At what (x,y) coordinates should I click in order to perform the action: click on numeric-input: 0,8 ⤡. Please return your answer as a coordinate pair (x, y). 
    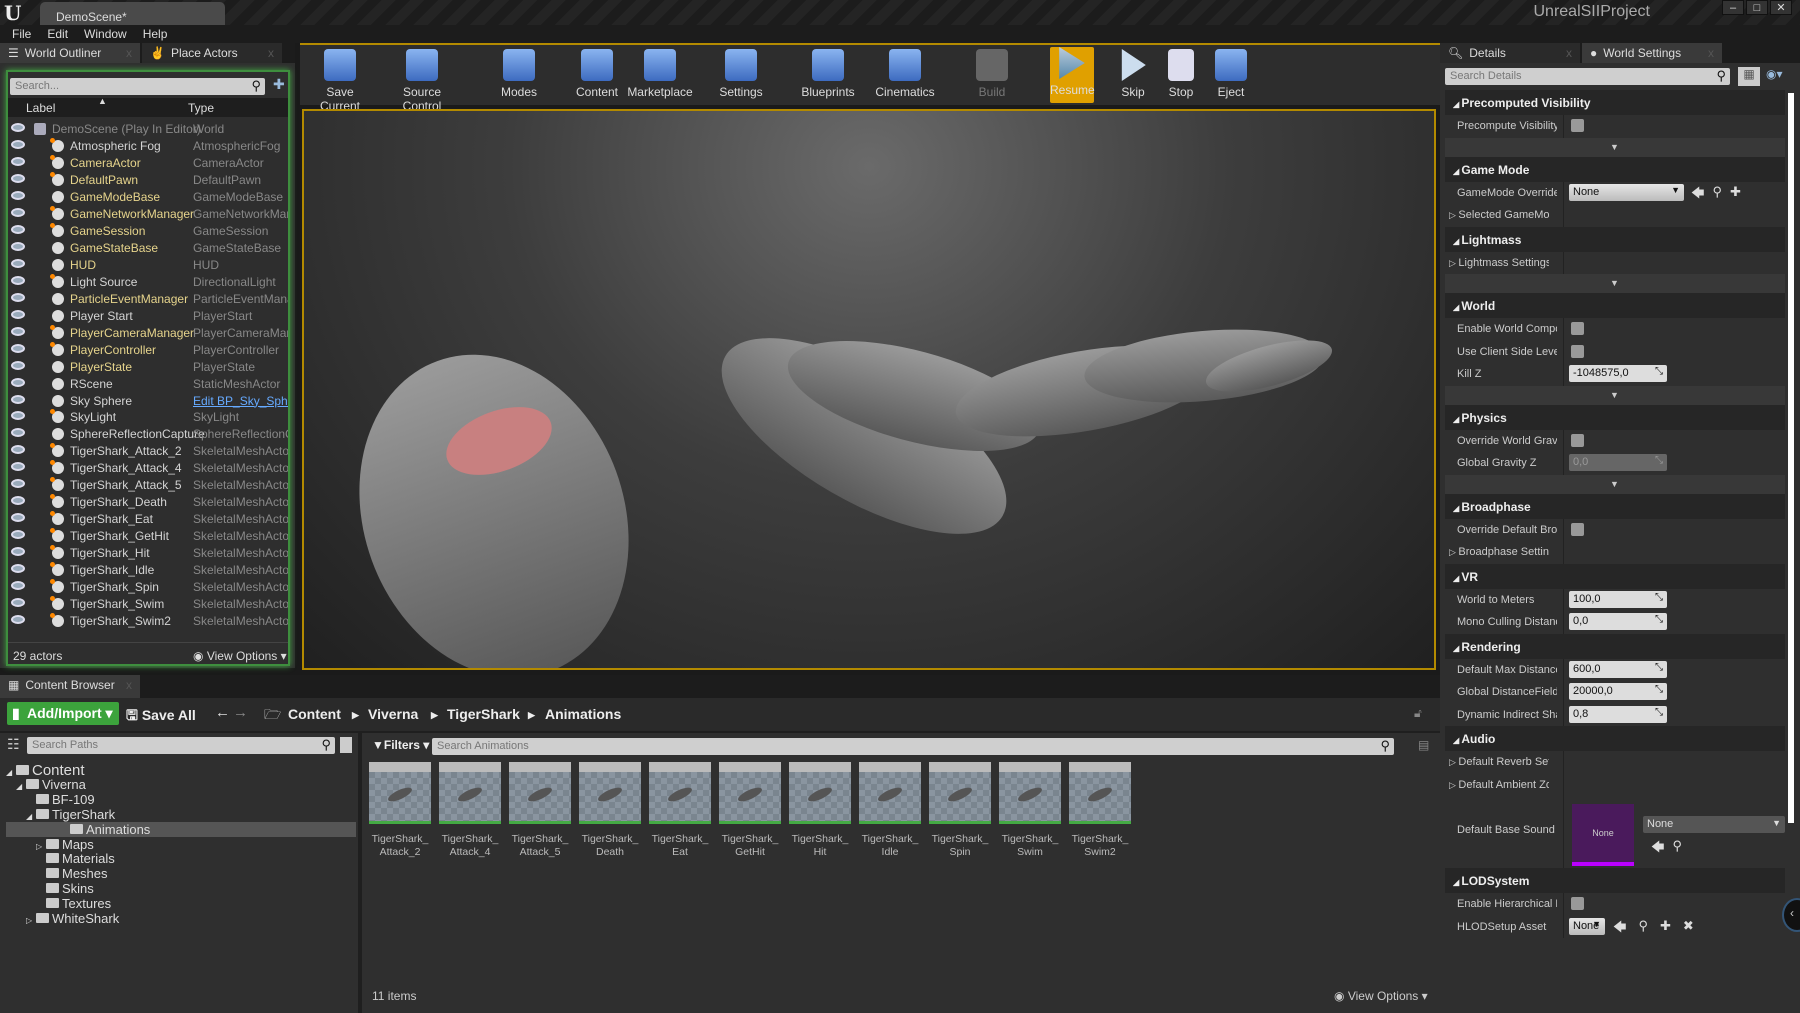
    Looking at the image, I should click on (1618, 714).